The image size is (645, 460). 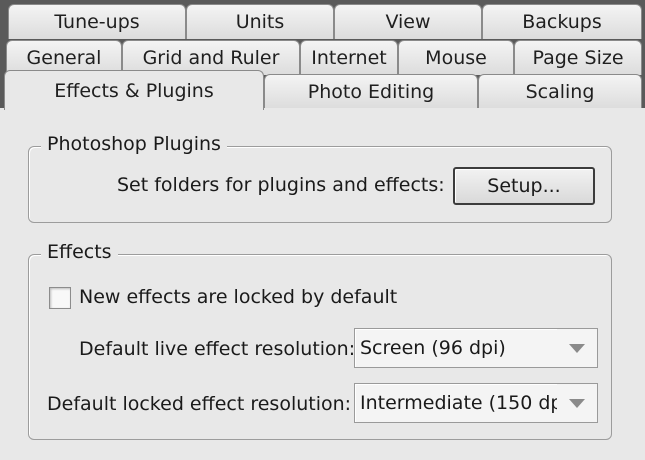 I want to click on tab-label: View, so click(x=408, y=22).